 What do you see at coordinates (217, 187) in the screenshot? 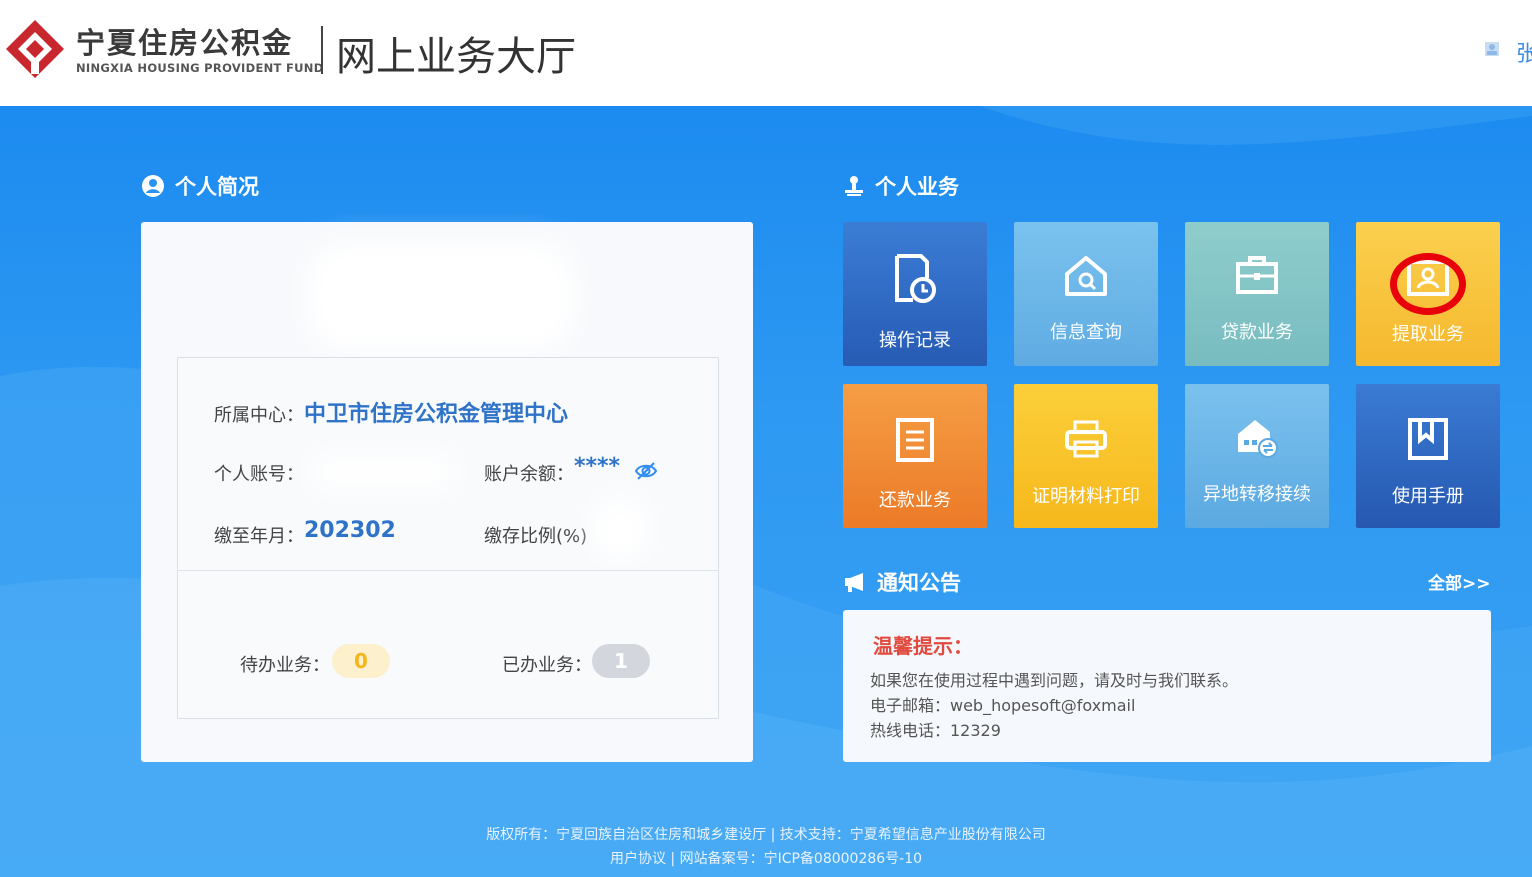
I see `profile-section-label: 个人简况` at bounding box center [217, 187].